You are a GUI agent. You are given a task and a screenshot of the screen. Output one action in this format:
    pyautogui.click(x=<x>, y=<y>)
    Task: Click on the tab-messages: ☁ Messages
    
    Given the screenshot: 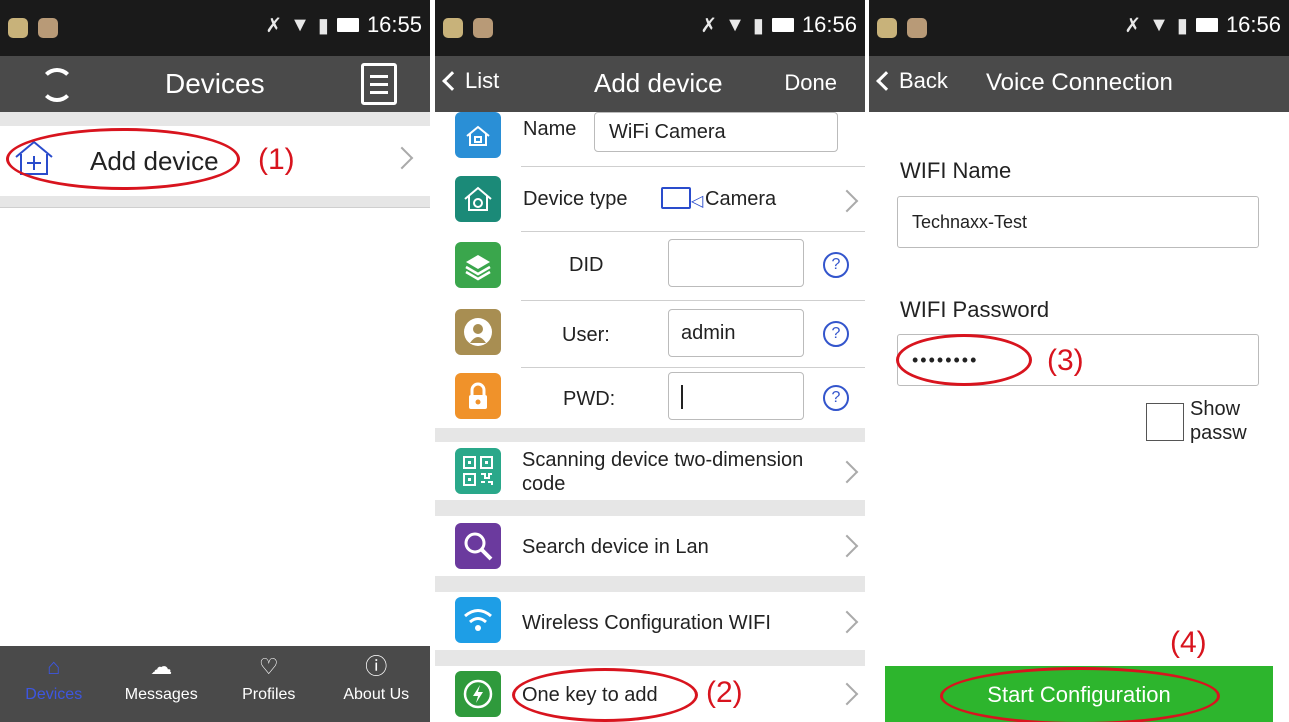 What is the action you would take?
    pyautogui.click(x=162, y=684)
    